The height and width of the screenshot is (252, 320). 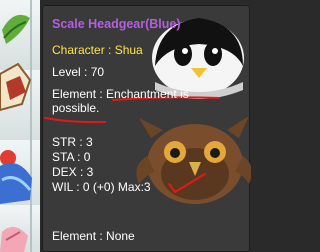 What do you see at coordinates (71, 157) in the screenshot?
I see `stat-sta: STA : 0` at bounding box center [71, 157].